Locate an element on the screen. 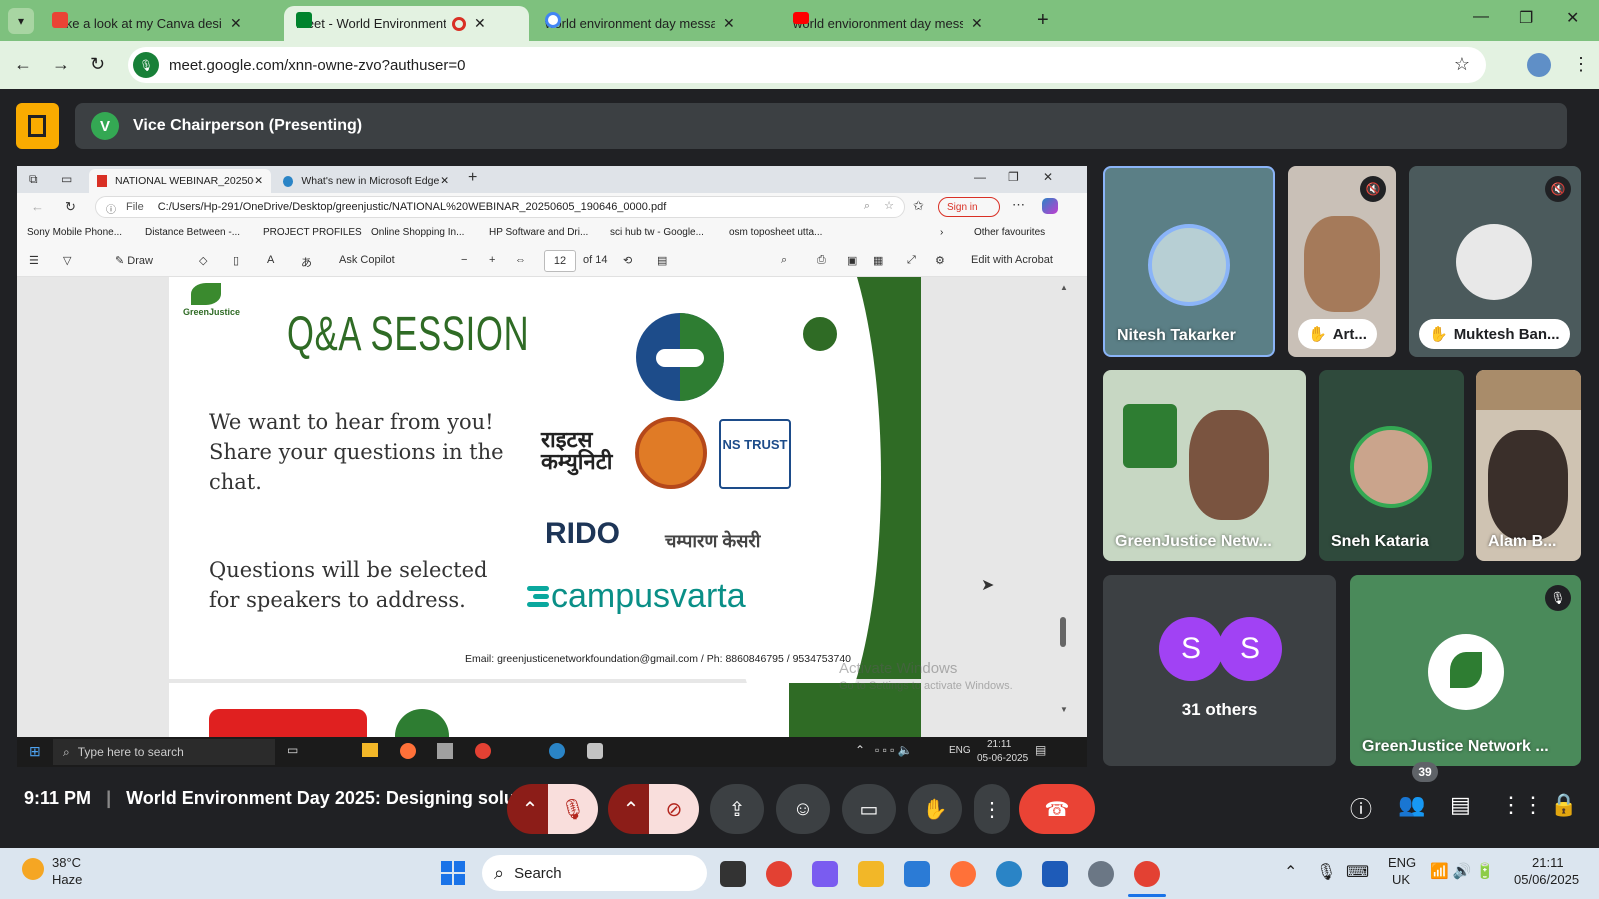  layout-toggle-button is located at coordinates (37, 126).